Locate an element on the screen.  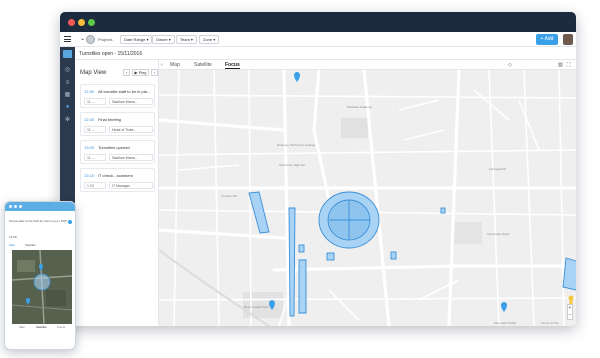
close-window-button is located at coordinates (71, 22).